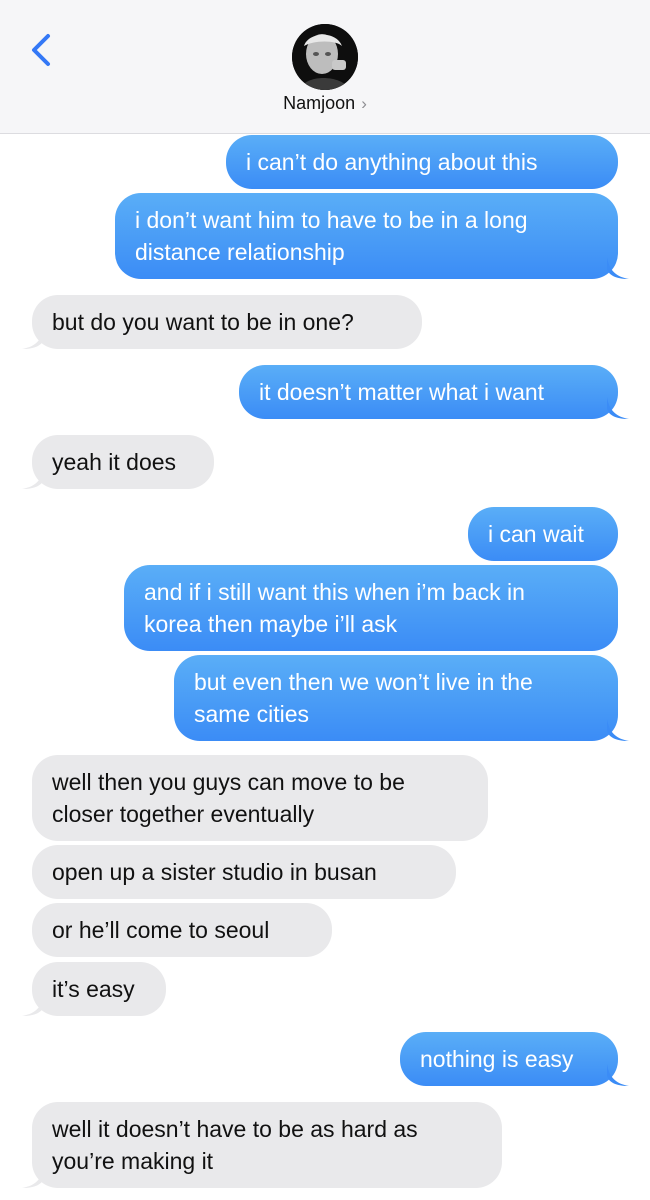  Describe the element at coordinates (509, 1059) in the screenshot. I see `message-bubble: nothing is easy` at that location.